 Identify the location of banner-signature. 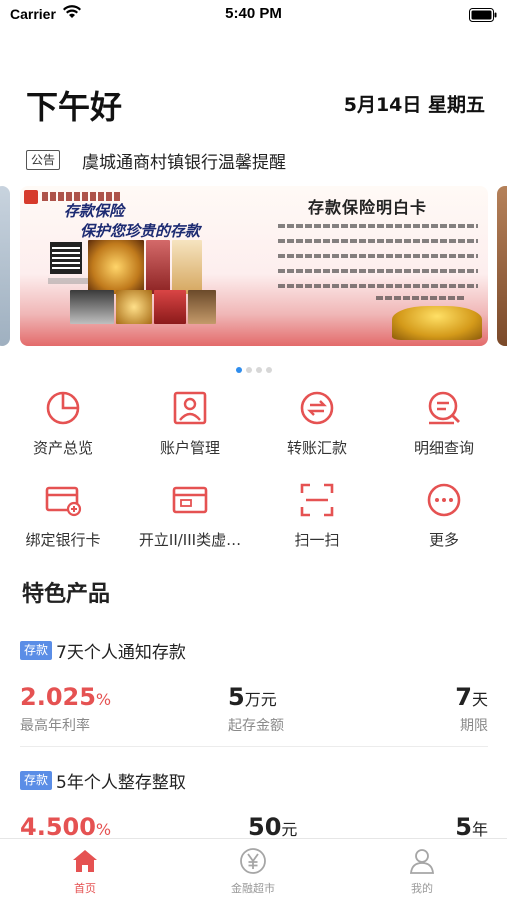
(420, 298).